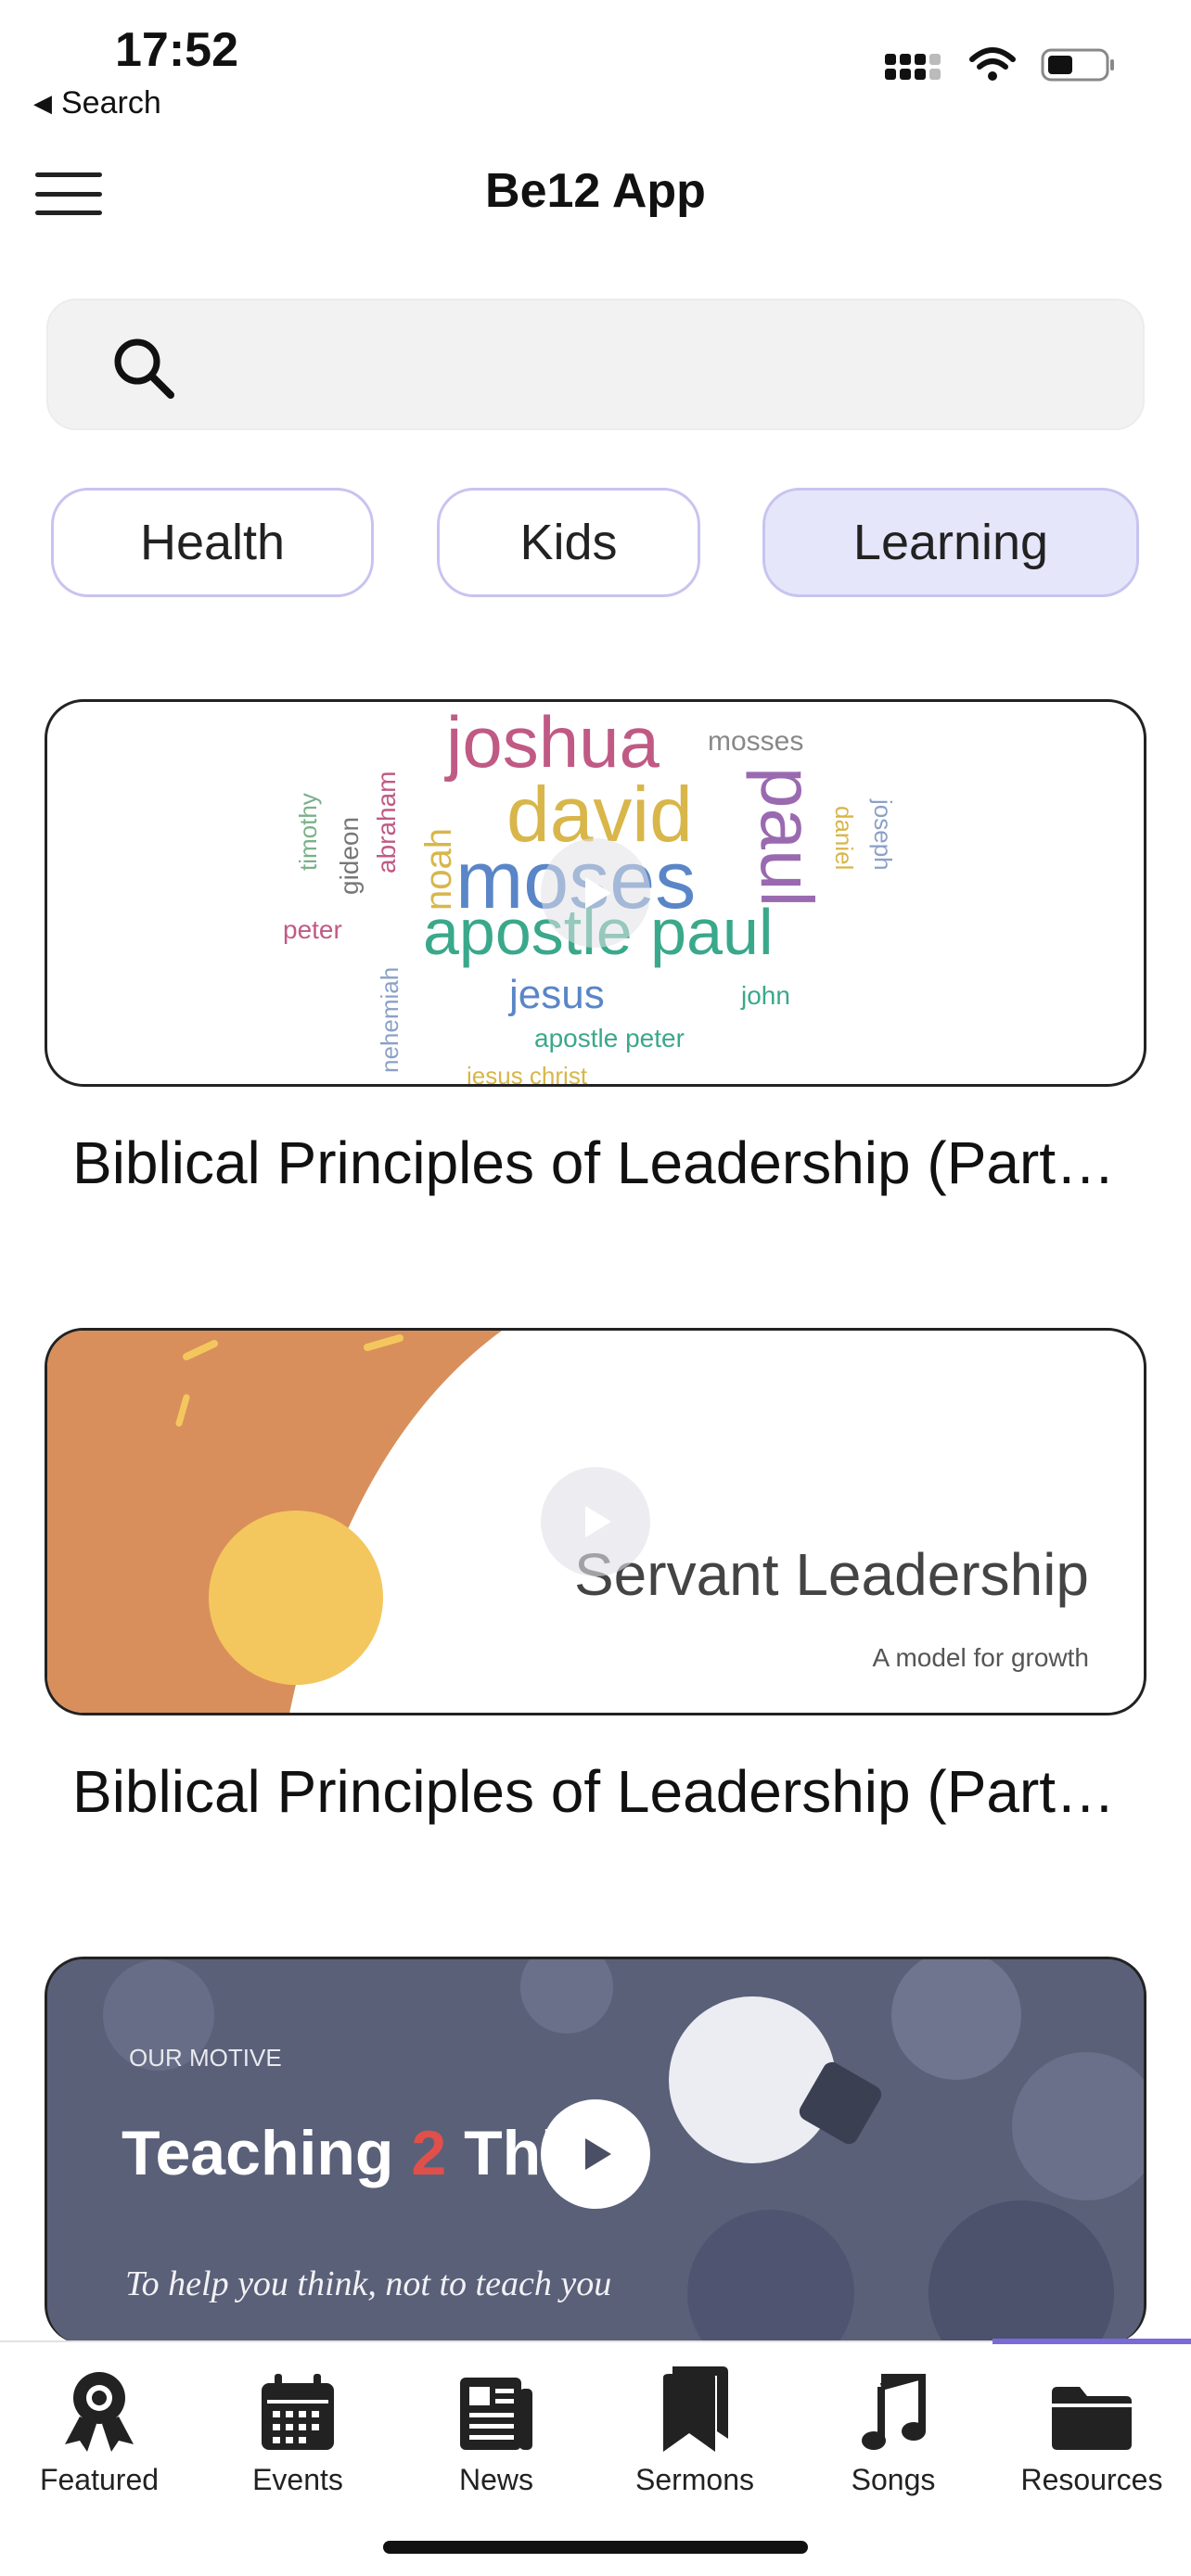 This screenshot has width=1191, height=2576. I want to click on word-cloud-word: joseph, so click(883, 834).